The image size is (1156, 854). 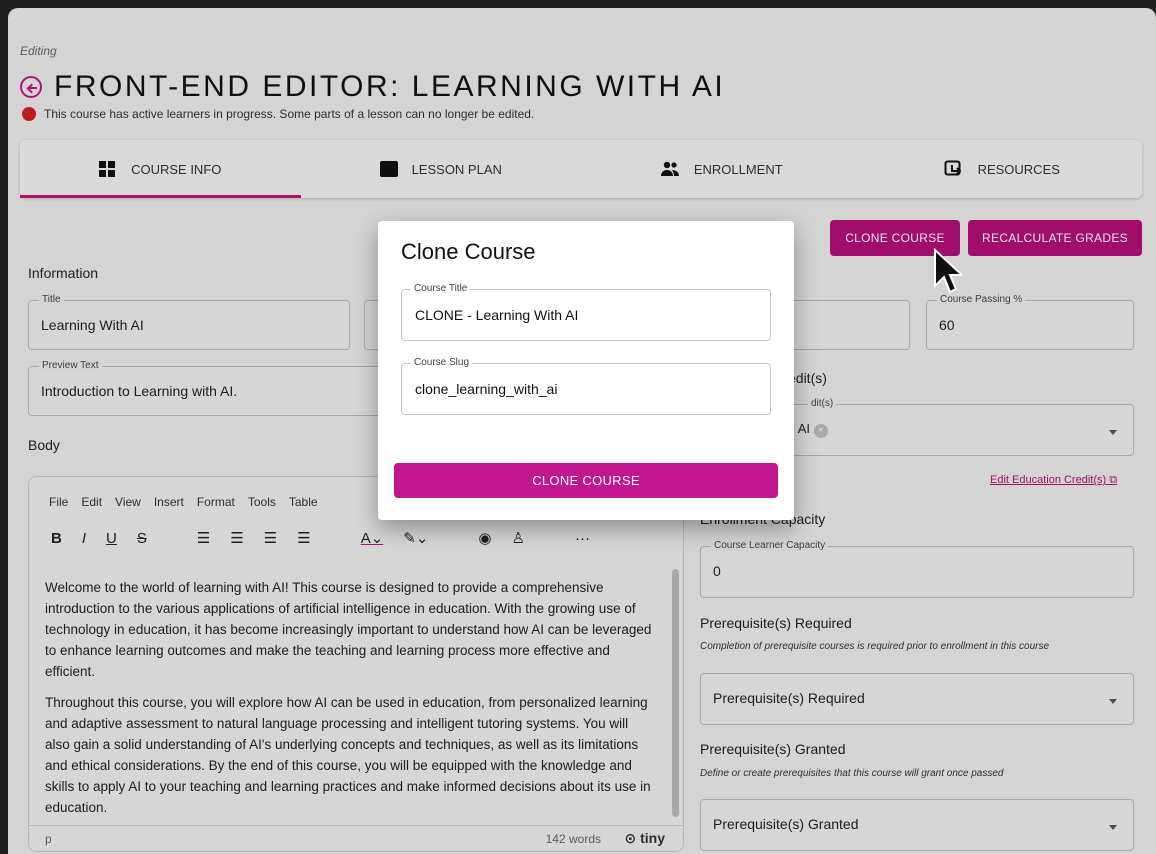 I want to click on course-title-input: Course Title CLONE - Learning With AI, so click(x=586, y=312).